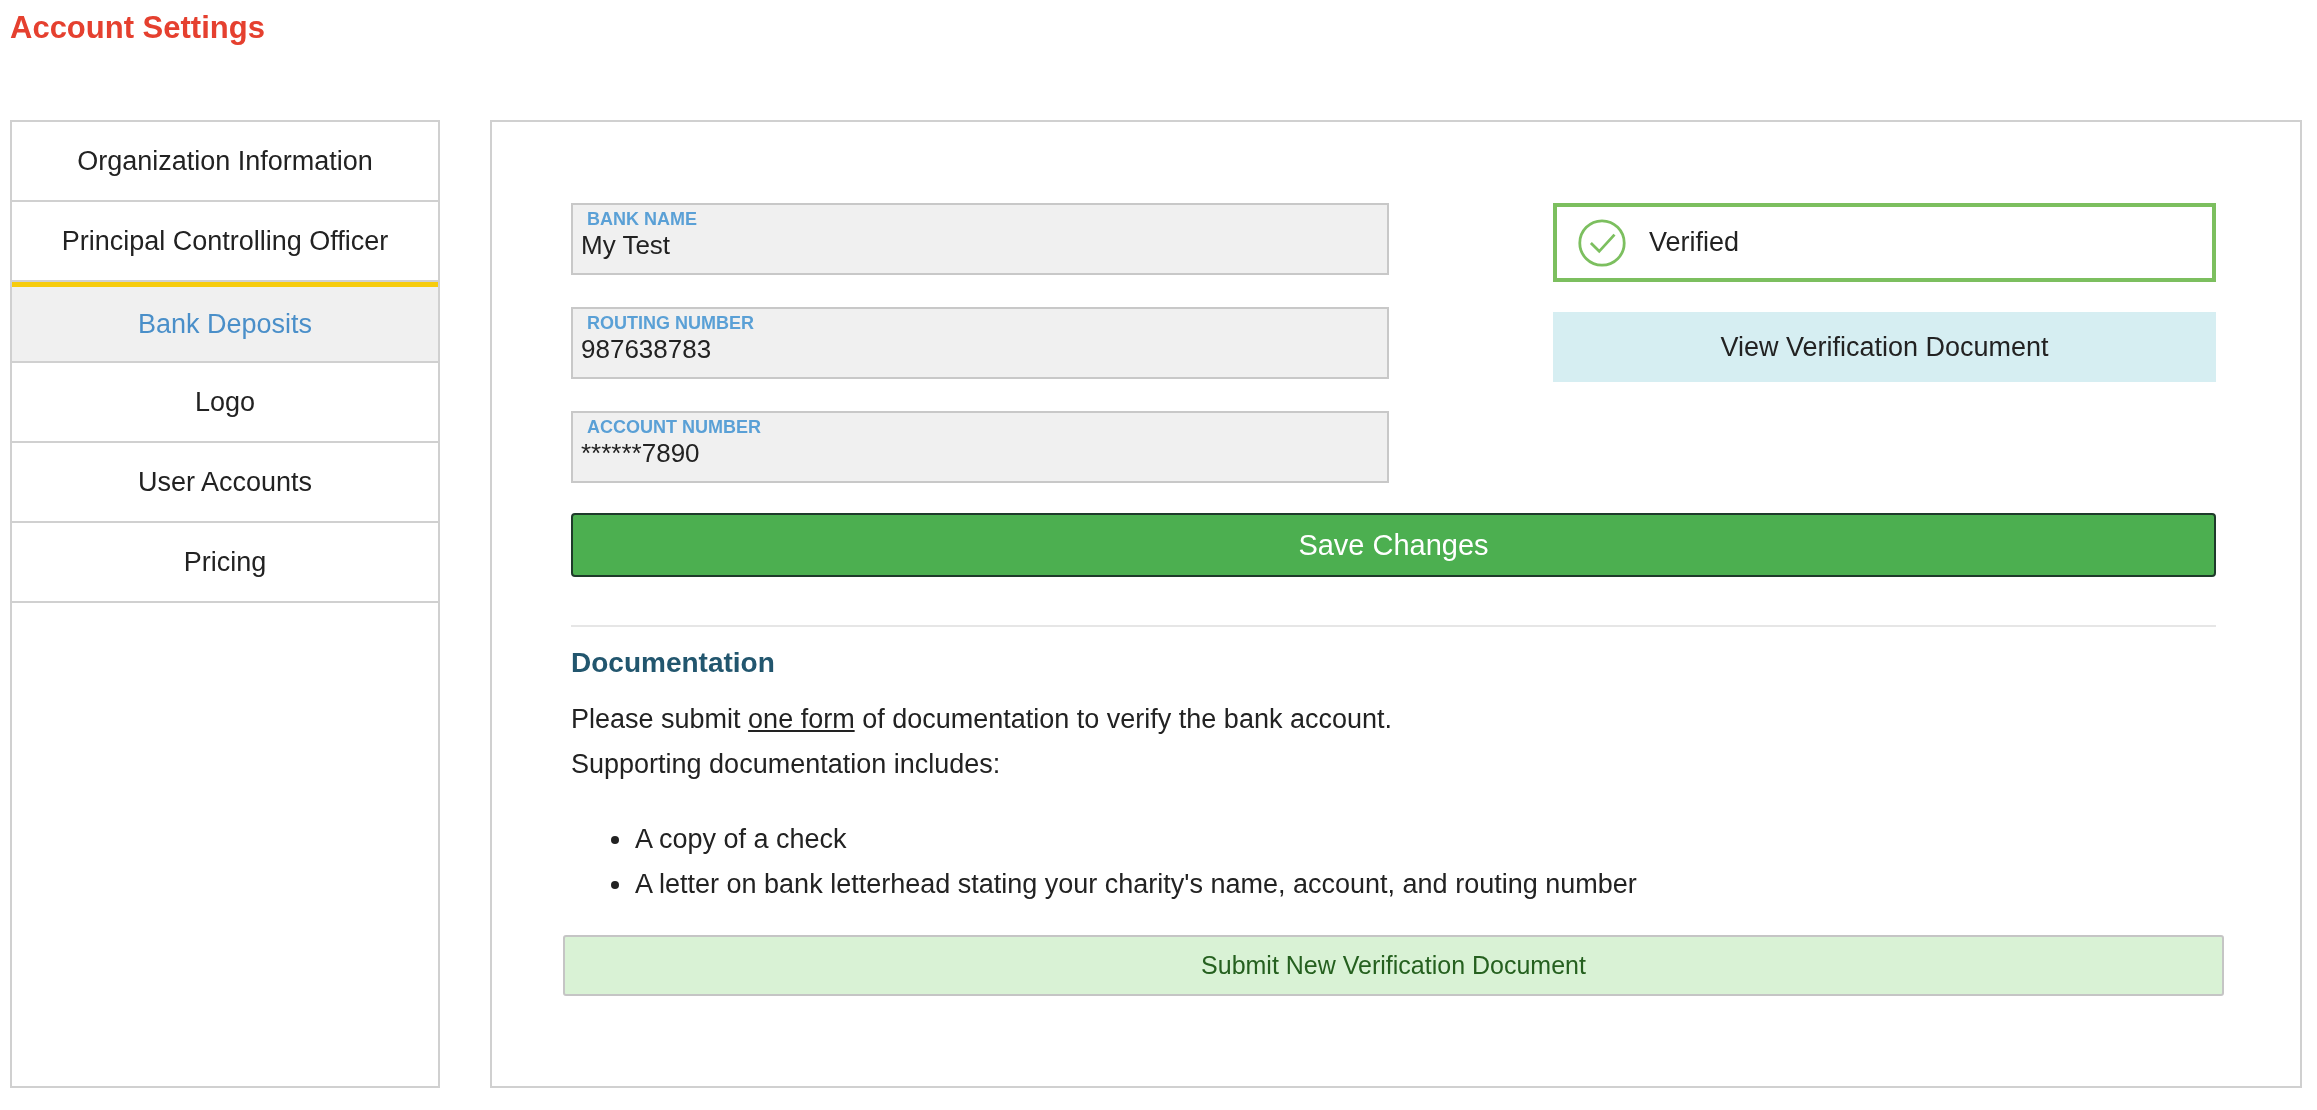 This screenshot has height=1110, width=2317. I want to click on view-document-button: View Verification Document, so click(1884, 347).